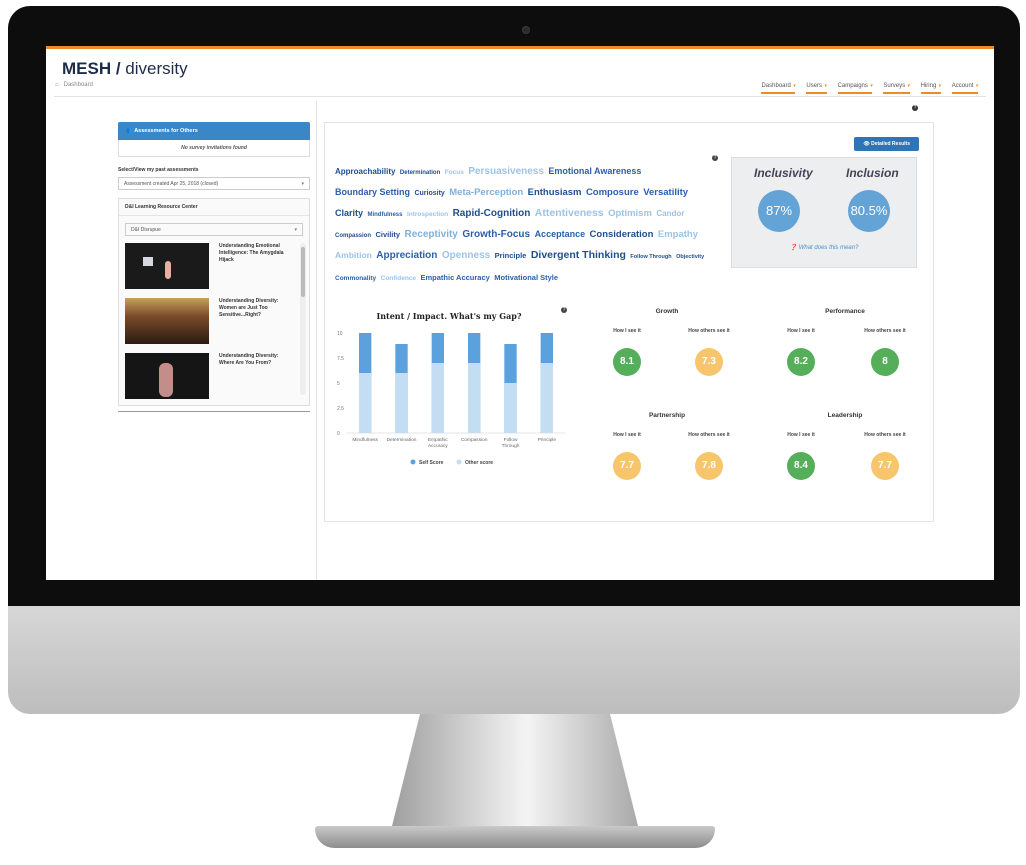 The height and width of the screenshot is (865, 1026). Describe the element at coordinates (885, 331) in the screenshot. I see `performance-others-label: How others see it` at that location.